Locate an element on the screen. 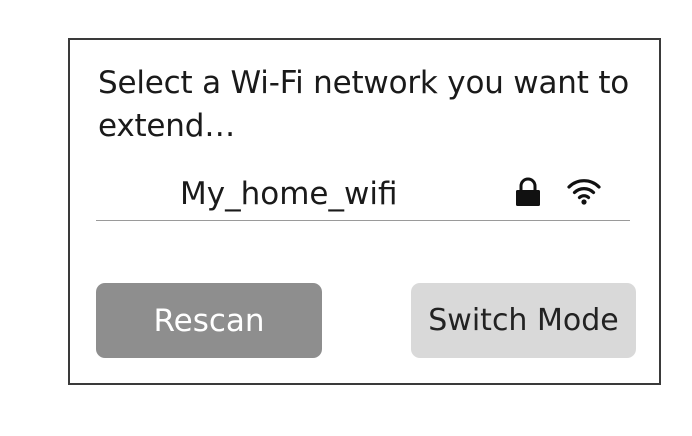 The width and height of the screenshot is (692, 436). network-list-item: My_home_wifi is located at coordinates (363, 194).